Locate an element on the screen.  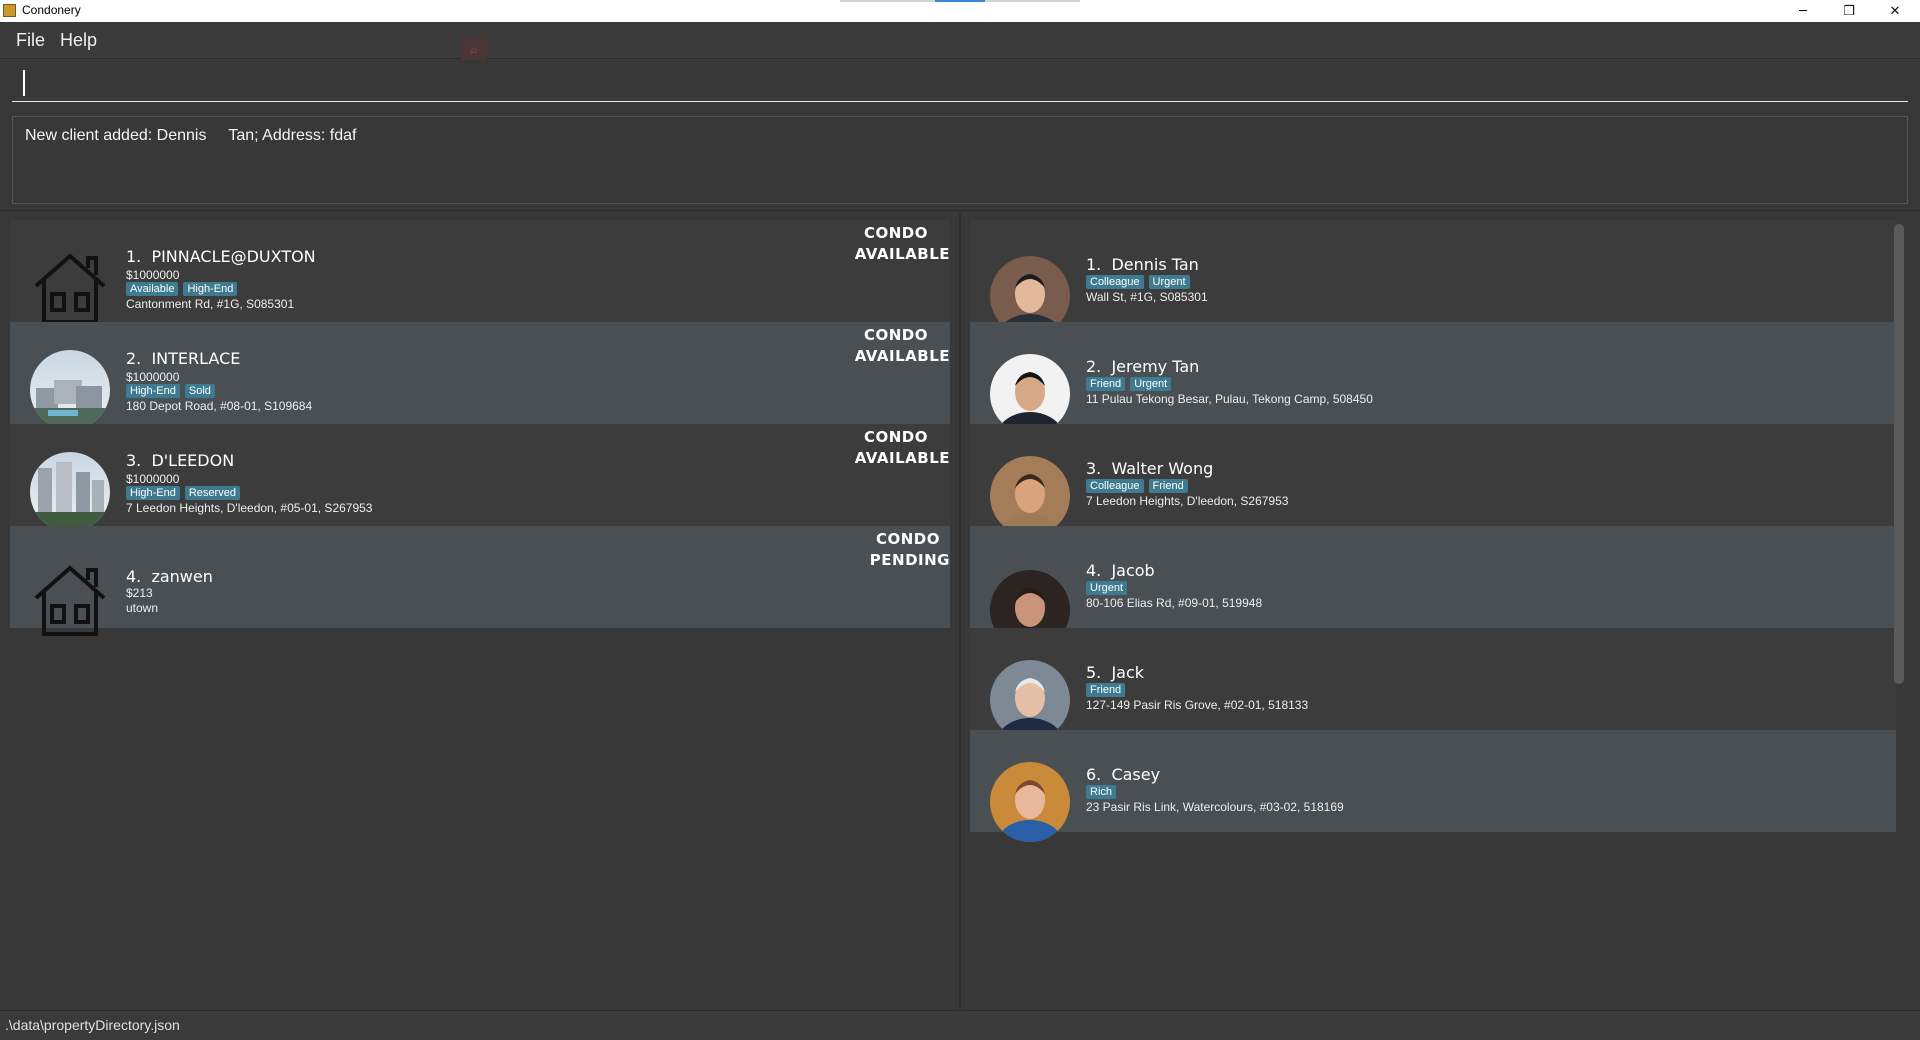
client-name: 4. Jacob is located at coordinates (1120, 570).